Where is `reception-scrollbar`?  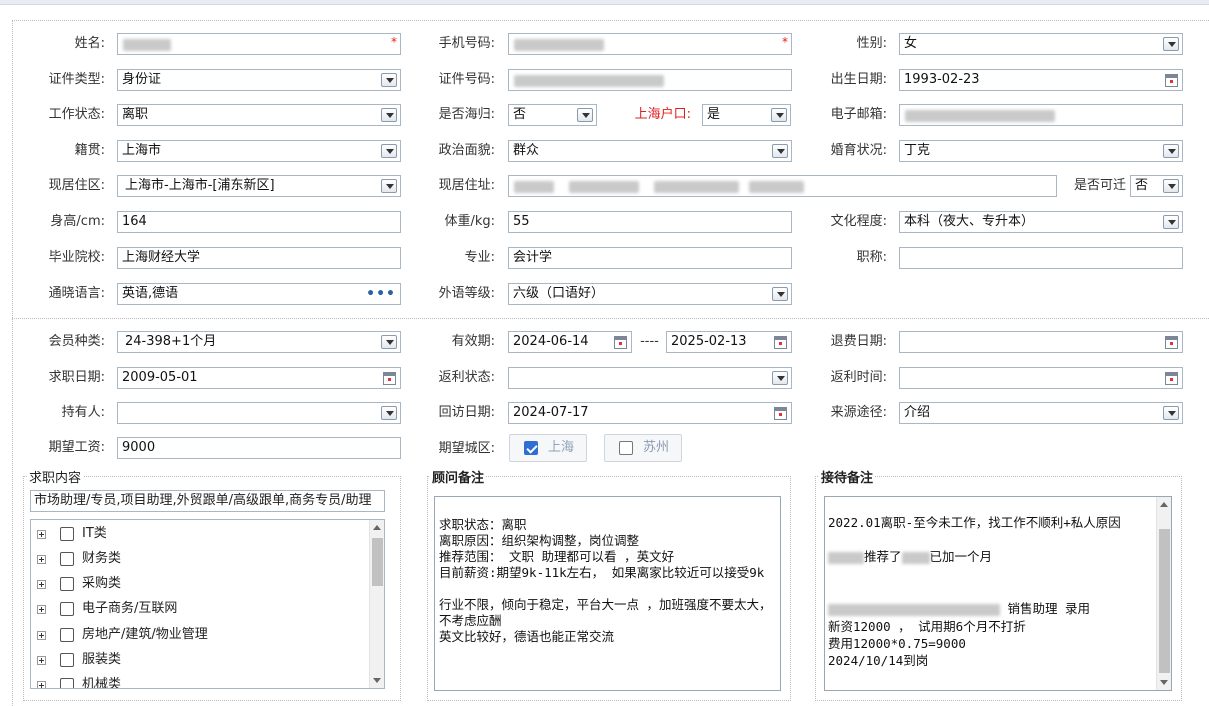
reception-scrollbar is located at coordinates (1163, 593).